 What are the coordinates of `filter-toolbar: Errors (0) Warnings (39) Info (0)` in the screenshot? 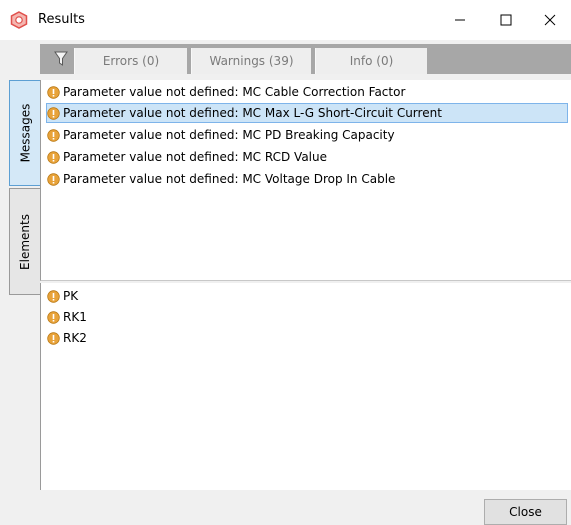 It's located at (305, 59).